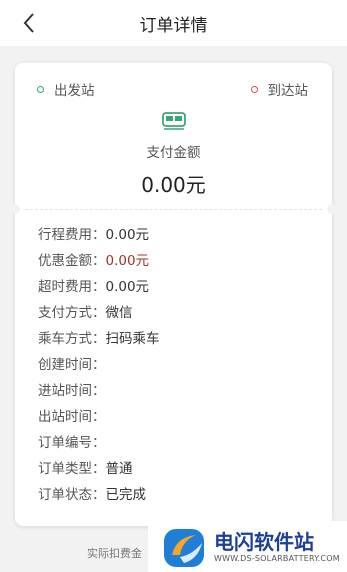  I want to click on start-station: 出发站, so click(66, 89).